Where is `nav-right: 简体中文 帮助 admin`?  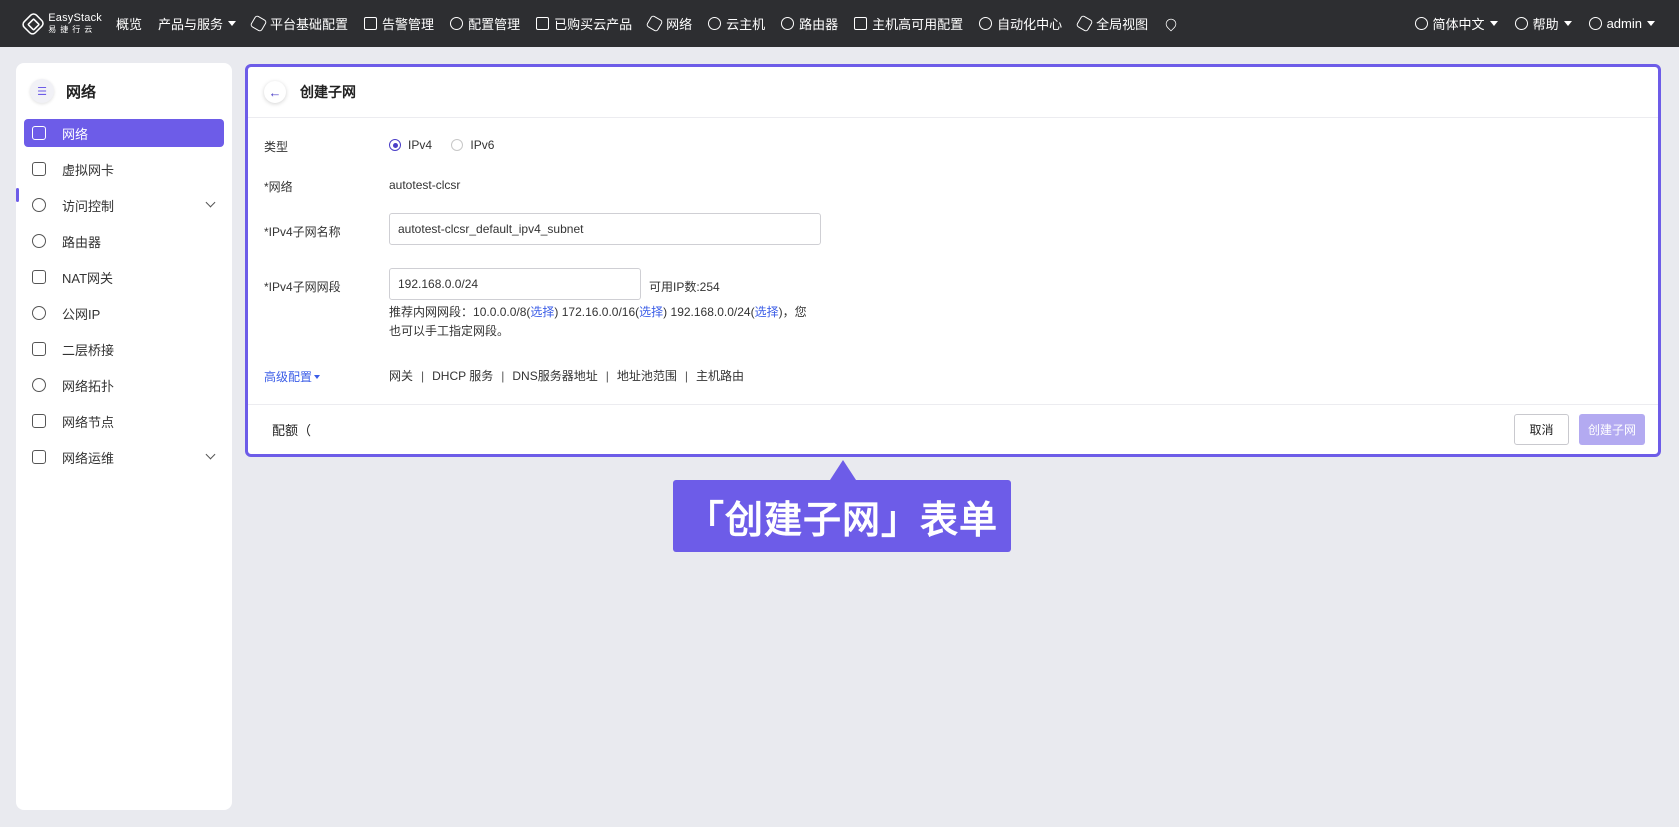
nav-right: 简体中文 帮助 admin is located at coordinates (1526, 23).